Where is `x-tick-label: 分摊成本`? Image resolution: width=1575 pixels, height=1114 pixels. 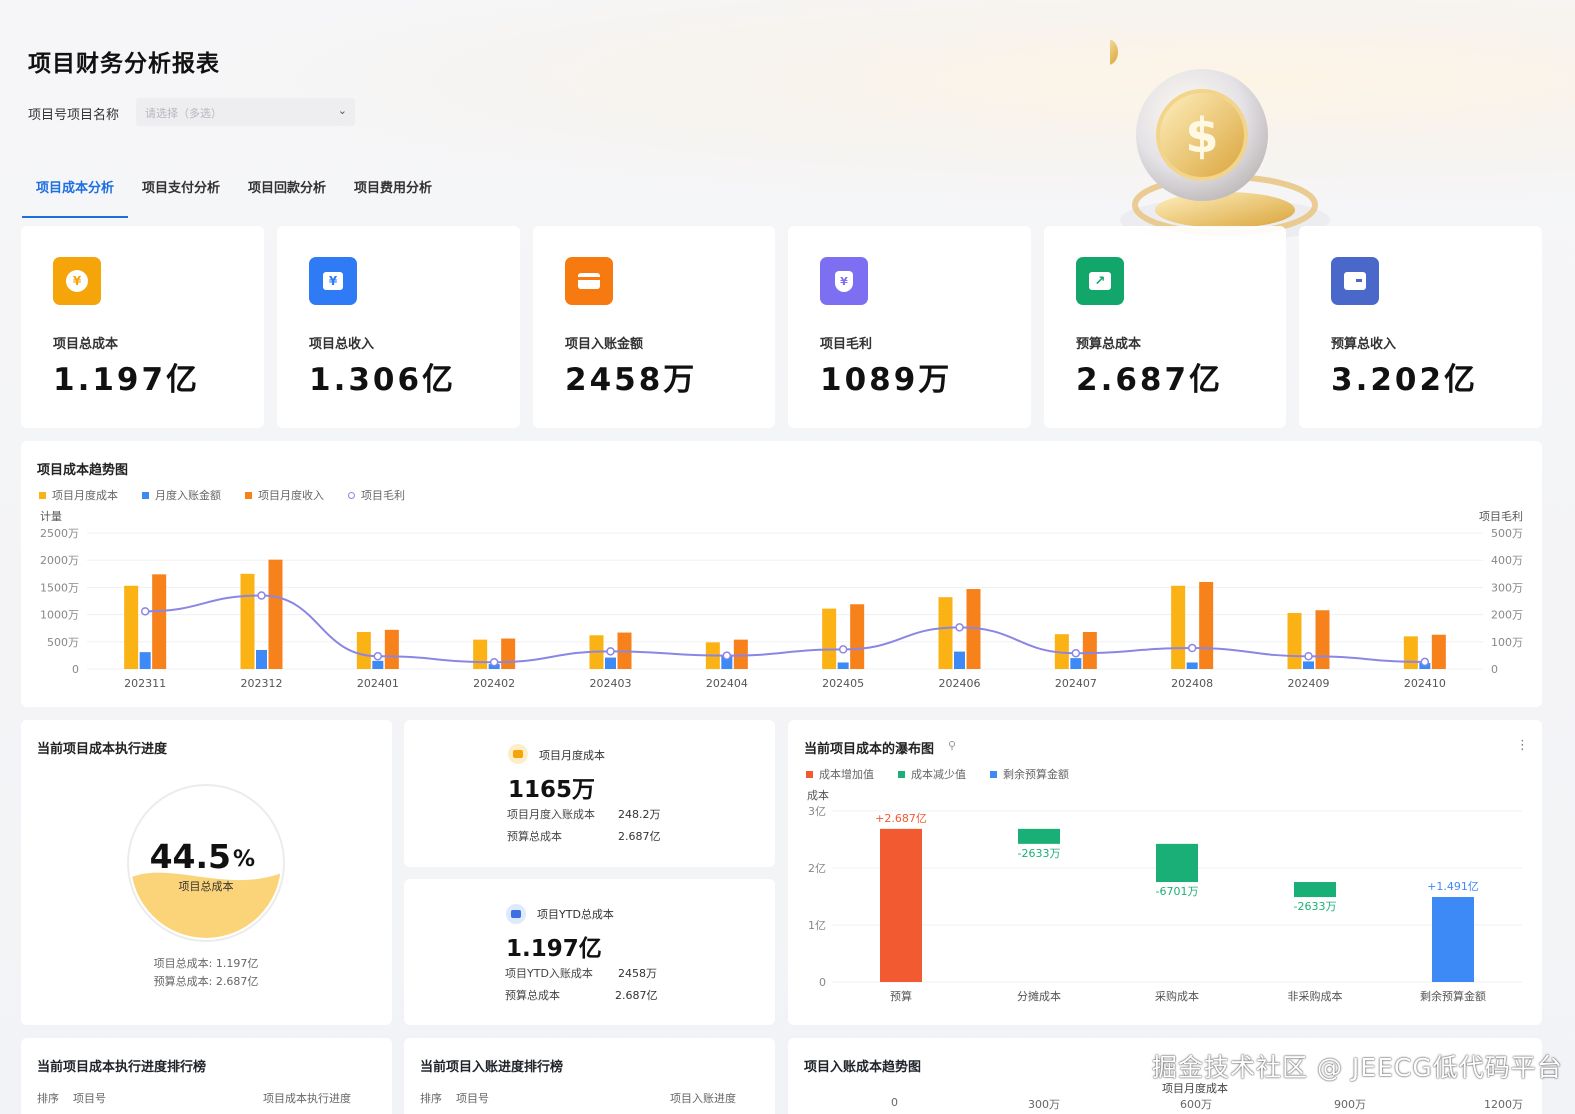
x-tick-label: 分摊成本 is located at coordinates (1039, 996).